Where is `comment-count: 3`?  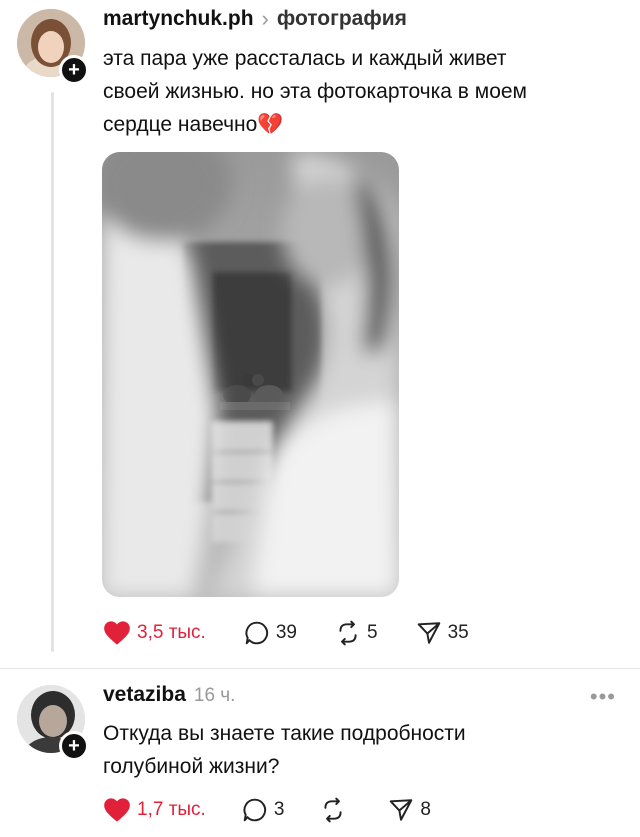
comment-count: 3 is located at coordinates (279, 809).